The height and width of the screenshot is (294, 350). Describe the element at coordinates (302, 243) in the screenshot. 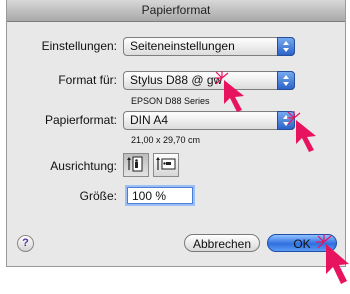

I see `ok-button: OK` at that location.